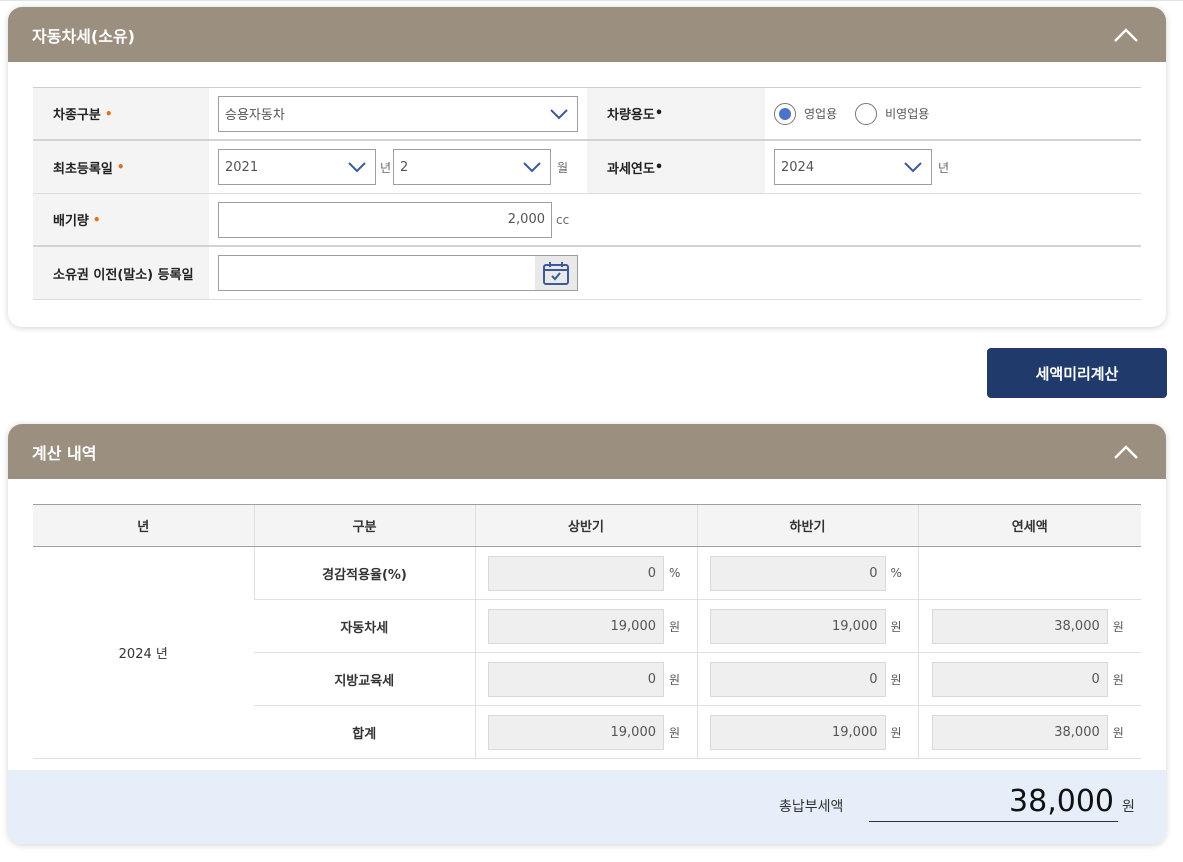 This screenshot has width=1183, height=862. Describe the element at coordinates (255, 115) in the screenshot. I see `vehicle-type-value: 승용자동차` at that location.